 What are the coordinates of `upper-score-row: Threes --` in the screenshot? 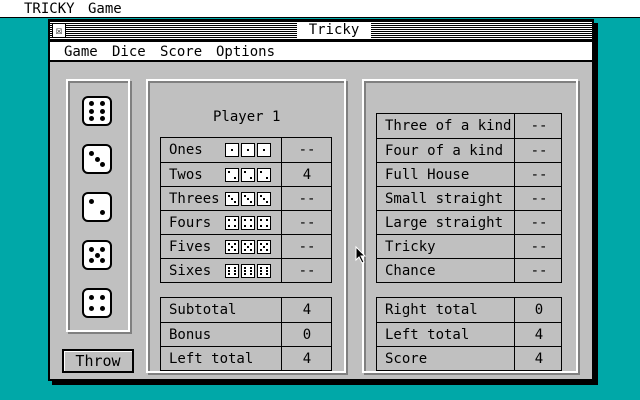 It's located at (246, 198).